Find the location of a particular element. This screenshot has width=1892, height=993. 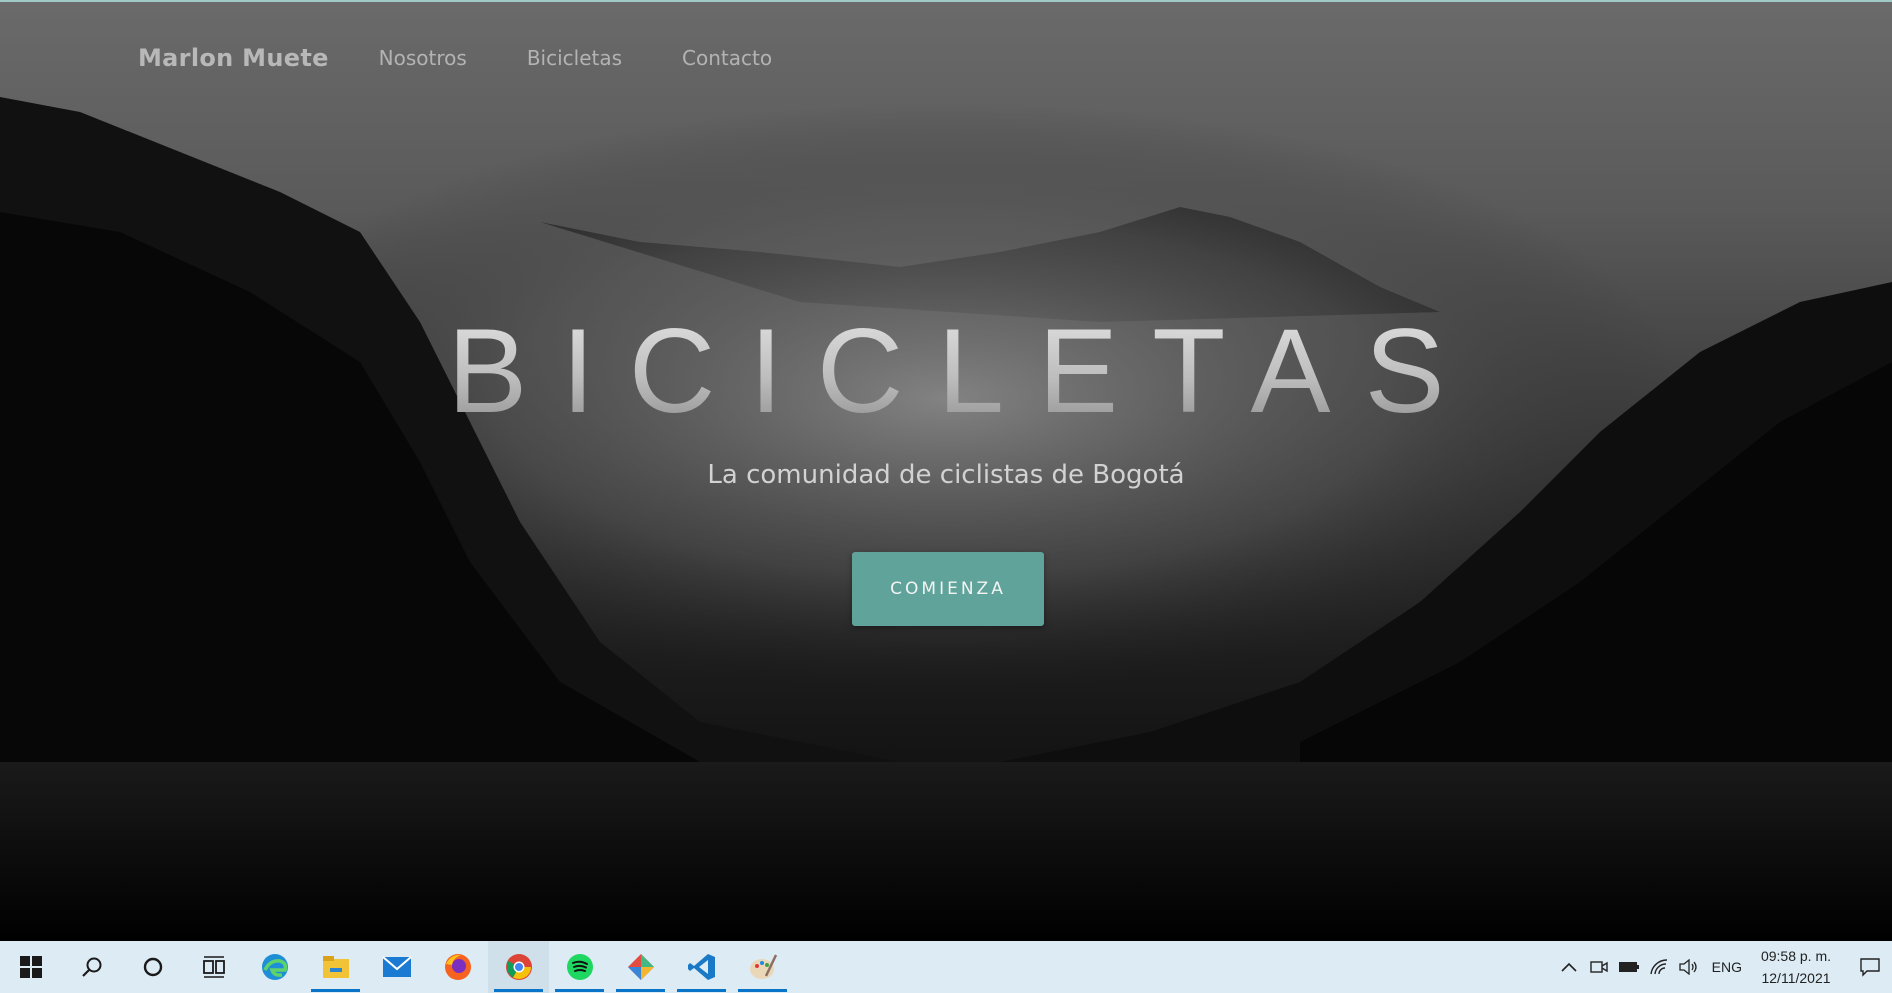

hero-title: BICICLETAS is located at coordinates (946, 371).